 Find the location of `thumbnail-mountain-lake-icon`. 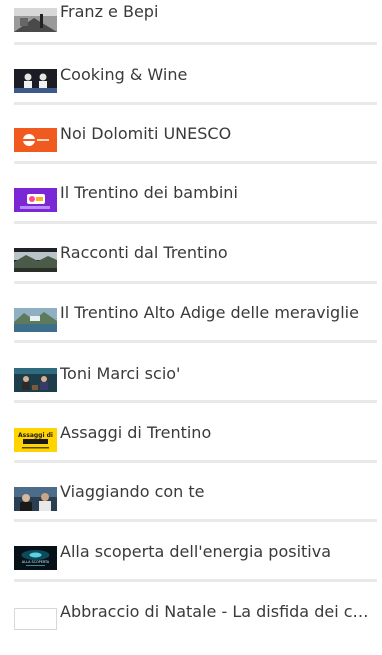

thumbnail-mountain-lake-icon is located at coordinates (35, 320).